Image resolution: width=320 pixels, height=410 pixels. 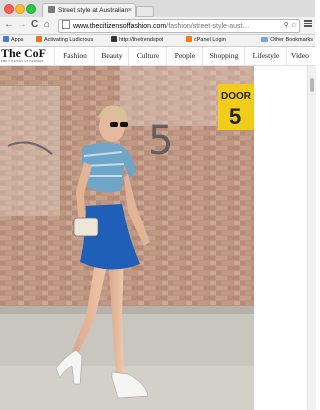 What do you see at coordinates (265, 39) in the screenshot?
I see `folder-icon` at bounding box center [265, 39].